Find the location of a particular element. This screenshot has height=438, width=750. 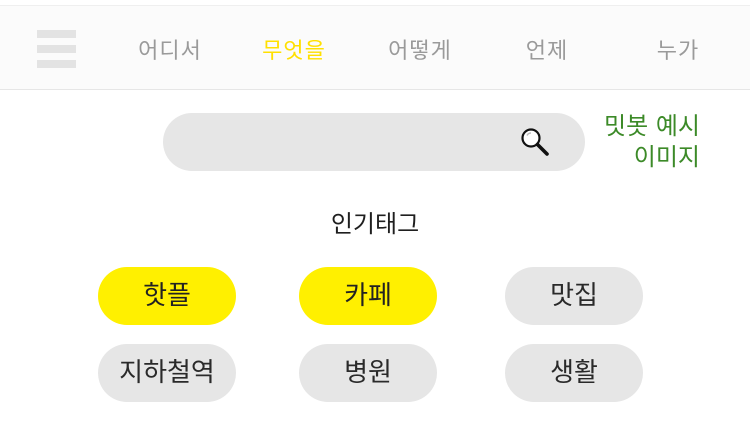

tag-cafe: 카페 is located at coordinates (368, 296).